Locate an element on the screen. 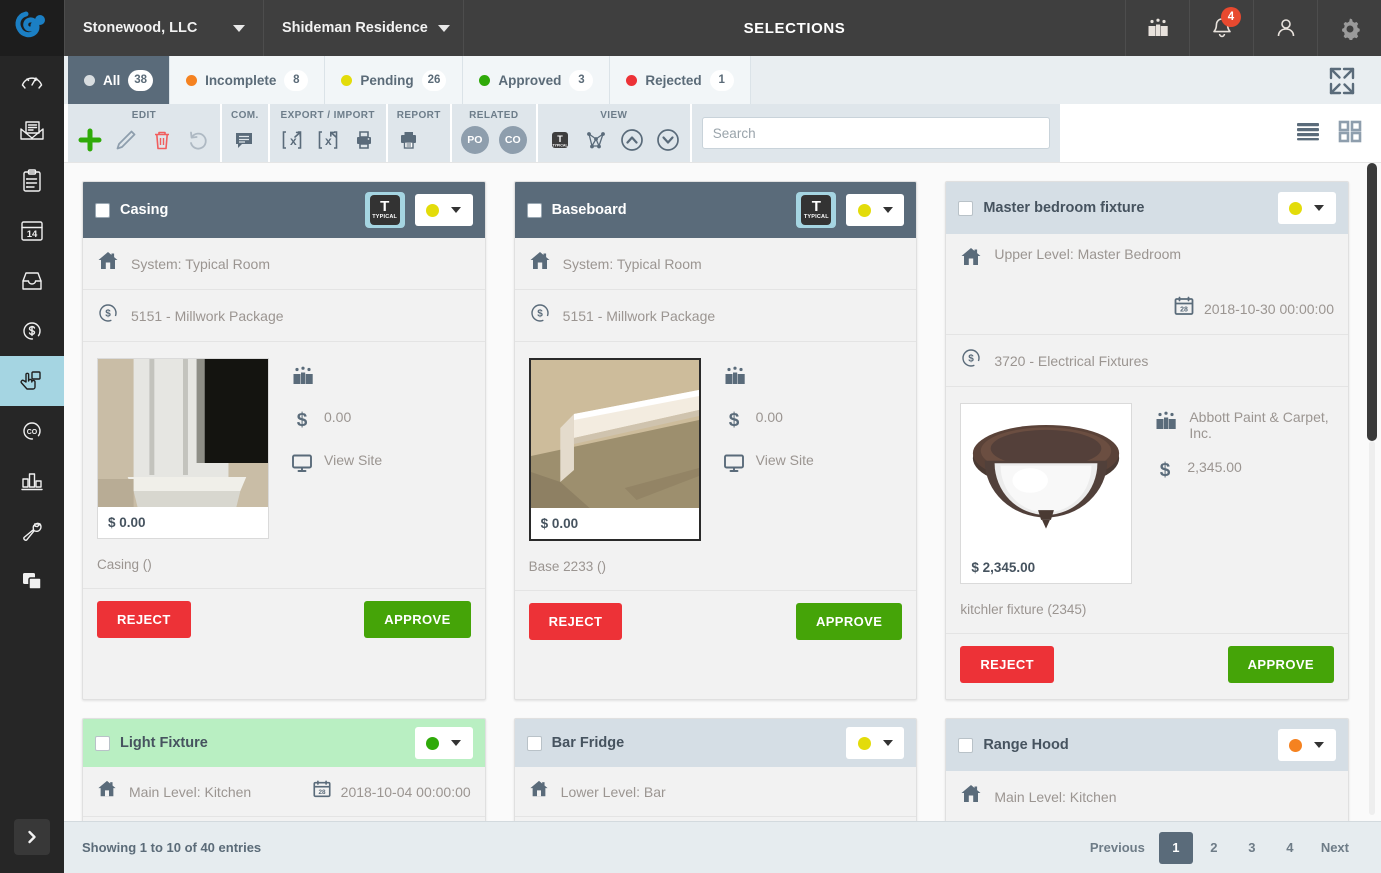 The image size is (1381, 873). pagination-page-4: 4 is located at coordinates (1290, 848).